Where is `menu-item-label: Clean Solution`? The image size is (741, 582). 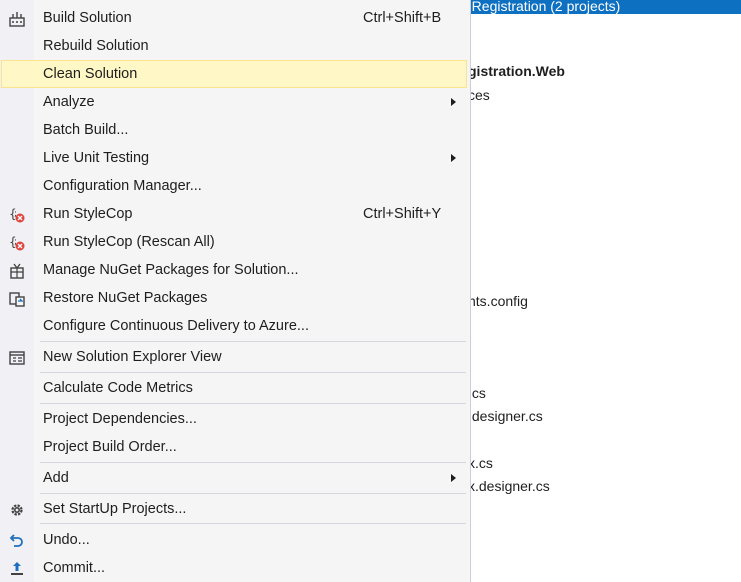
menu-item-label: Clean Solution is located at coordinates (90, 74).